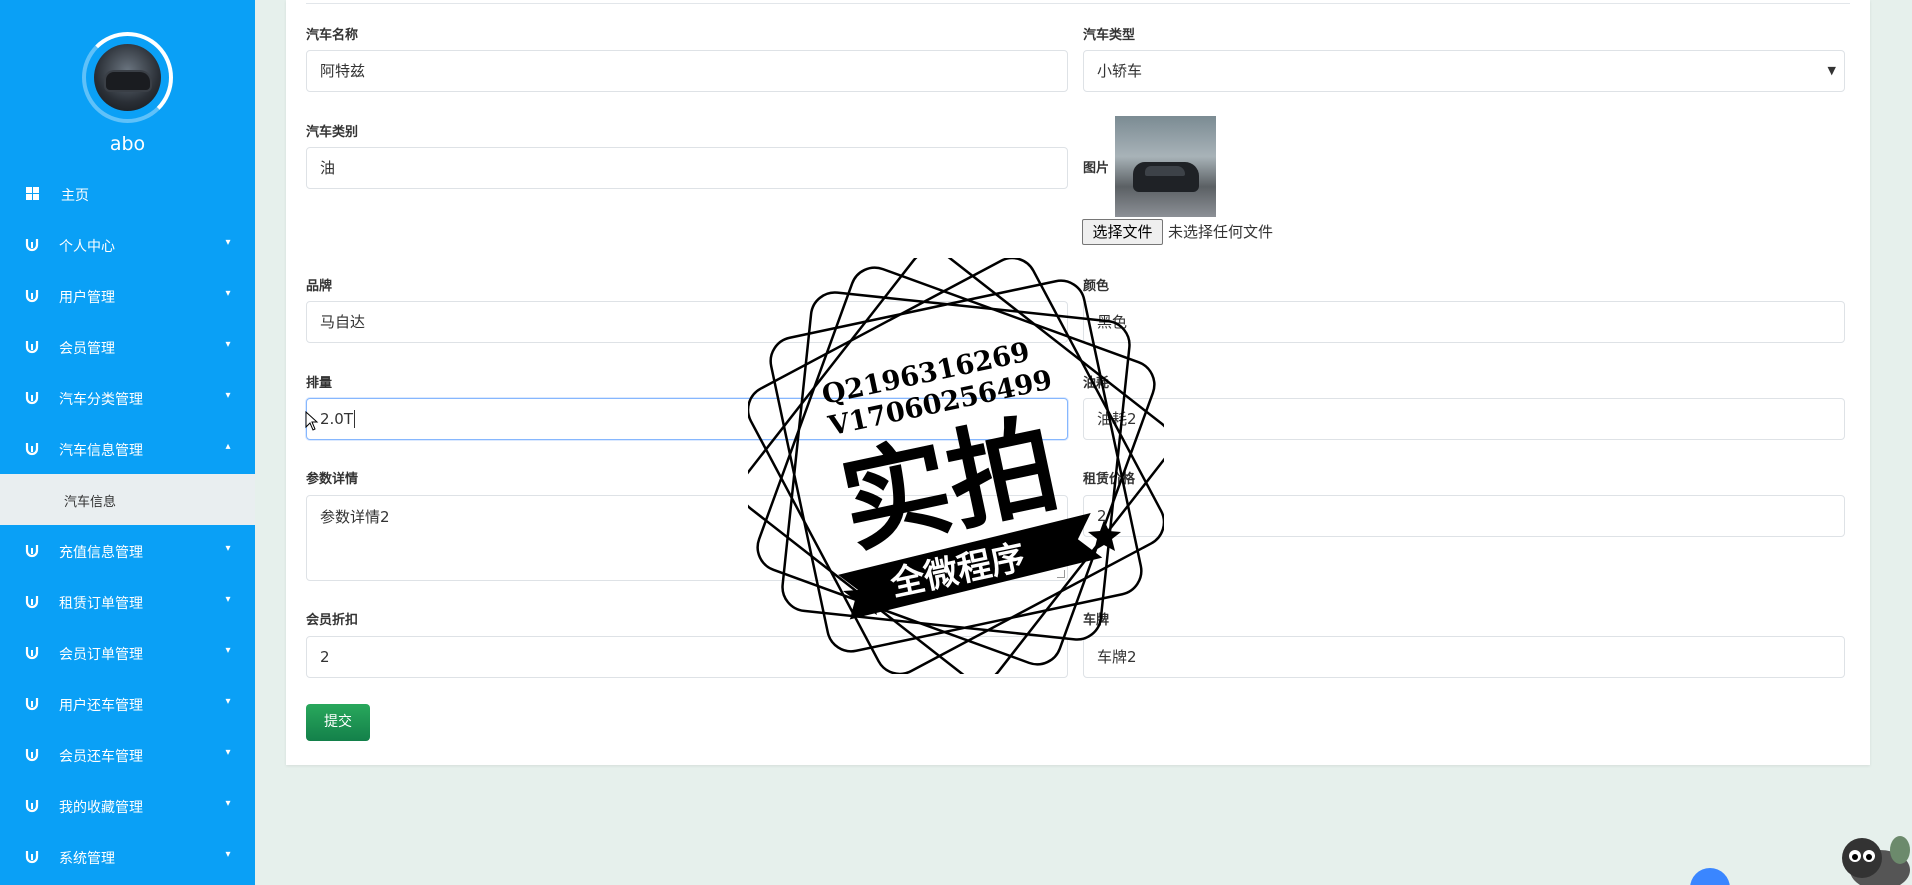 This screenshot has width=1912, height=885. What do you see at coordinates (1710, 876) in the screenshot?
I see `floating-button` at bounding box center [1710, 876].